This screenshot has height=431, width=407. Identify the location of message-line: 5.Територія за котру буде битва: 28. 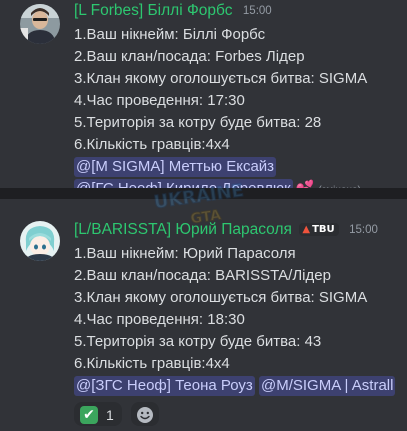
(198, 122).